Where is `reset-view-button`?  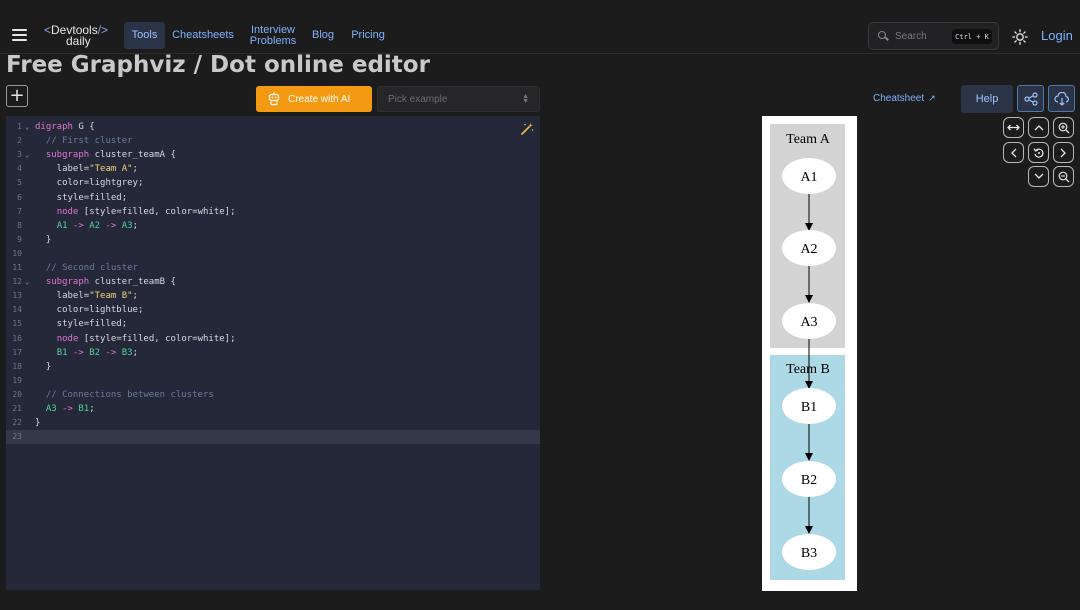 reset-view-button is located at coordinates (1038, 152).